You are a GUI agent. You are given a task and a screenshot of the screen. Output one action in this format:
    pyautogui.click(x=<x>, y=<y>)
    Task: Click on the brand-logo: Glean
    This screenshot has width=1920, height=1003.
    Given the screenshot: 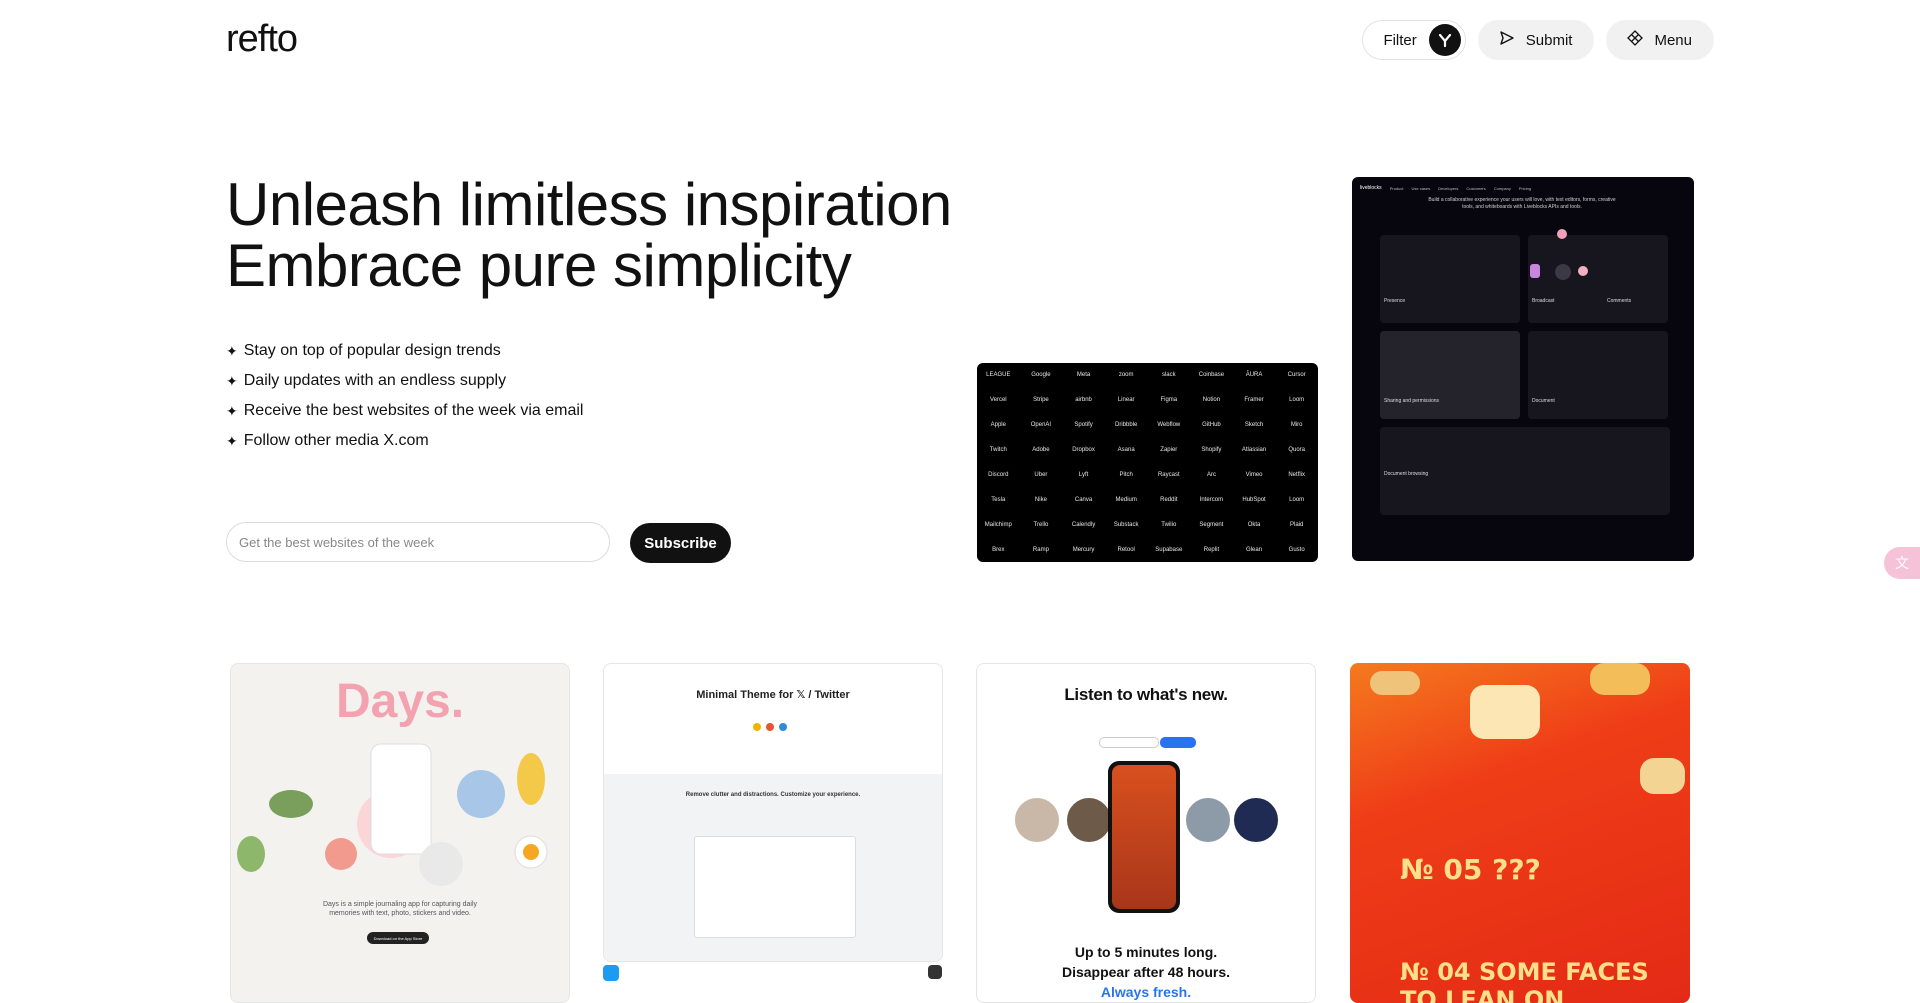 What is the action you would take?
    pyautogui.click(x=1254, y=549)
    